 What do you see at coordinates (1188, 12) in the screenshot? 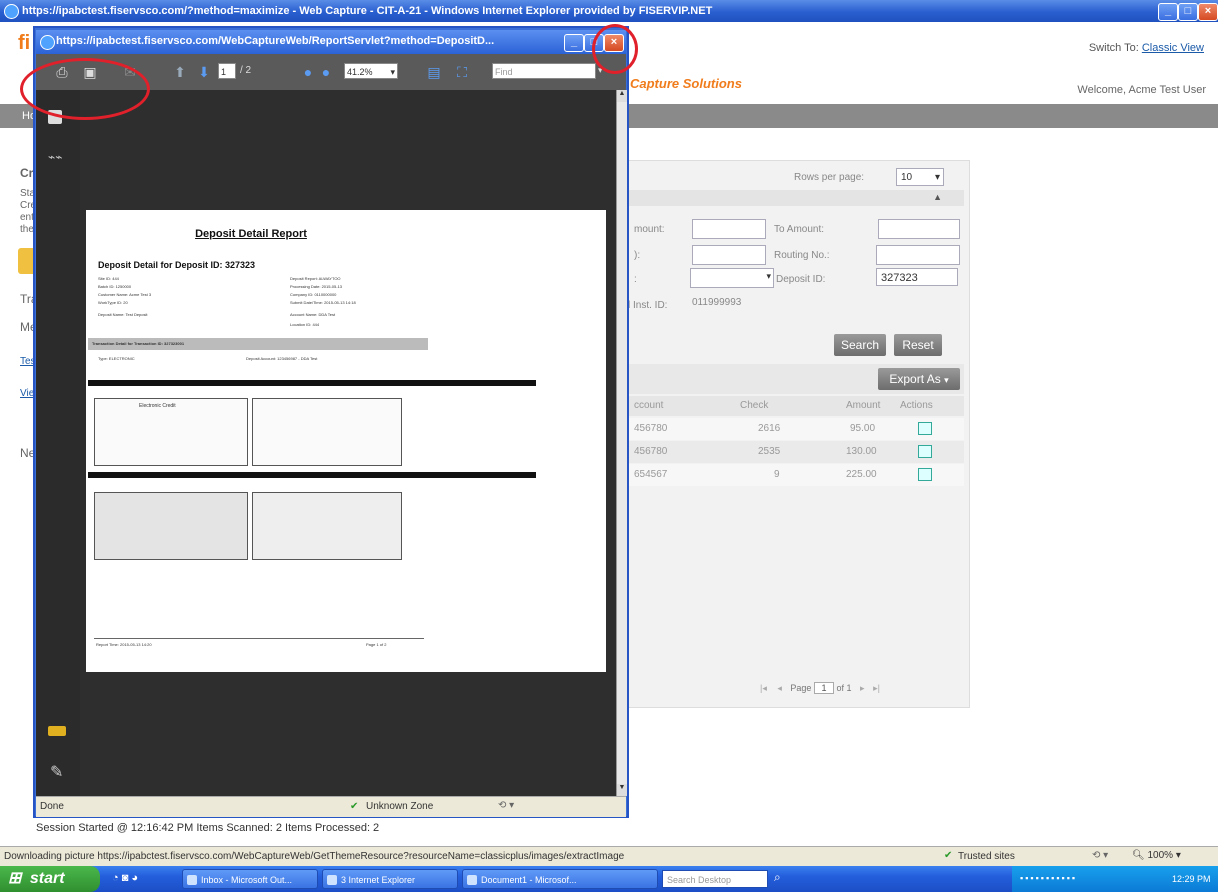
I see `maximize-button: □` at bounding box center [1188, 12].